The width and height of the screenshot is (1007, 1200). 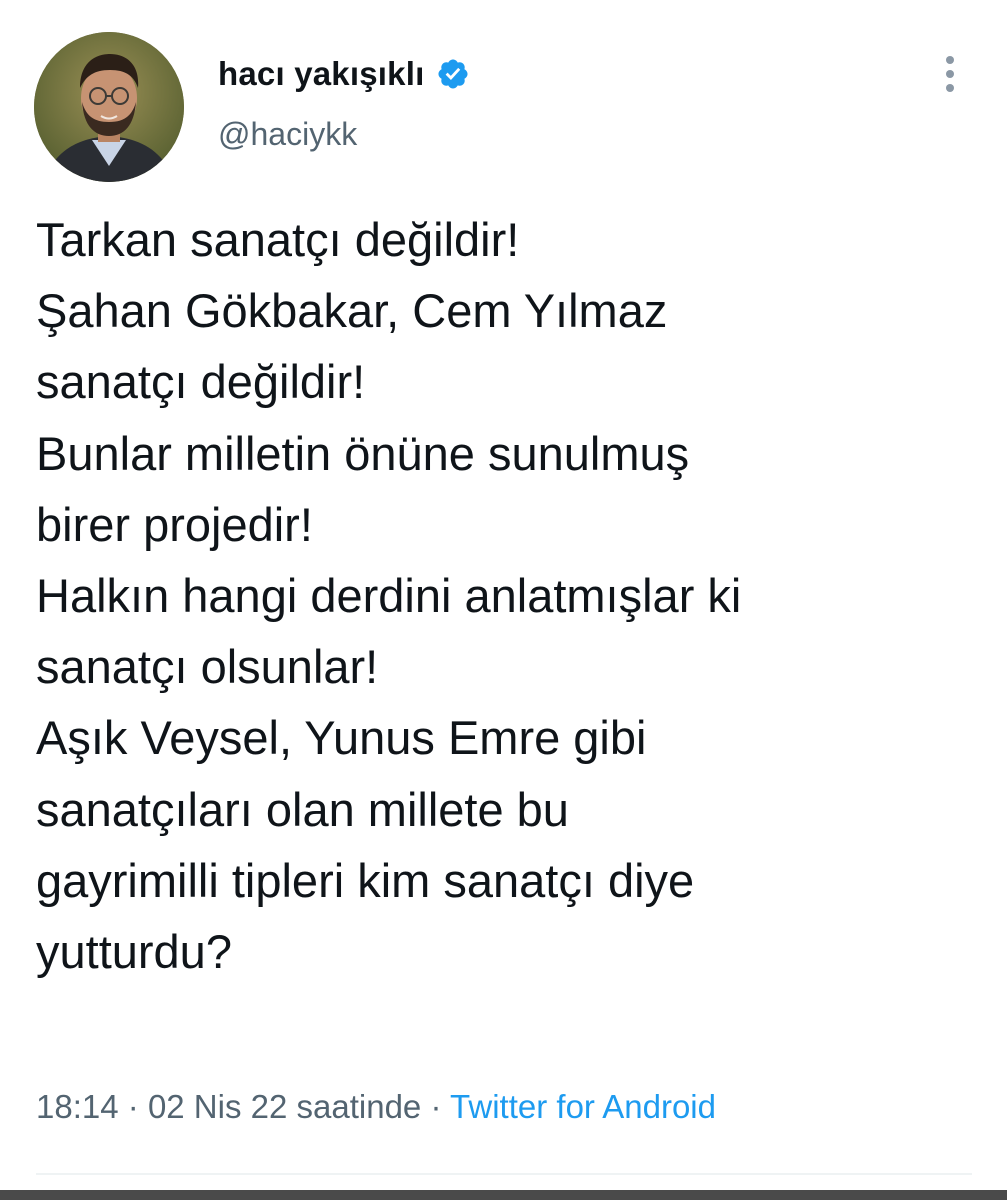 I want to click on more-vertical-icon, so click(x=950, y=74).